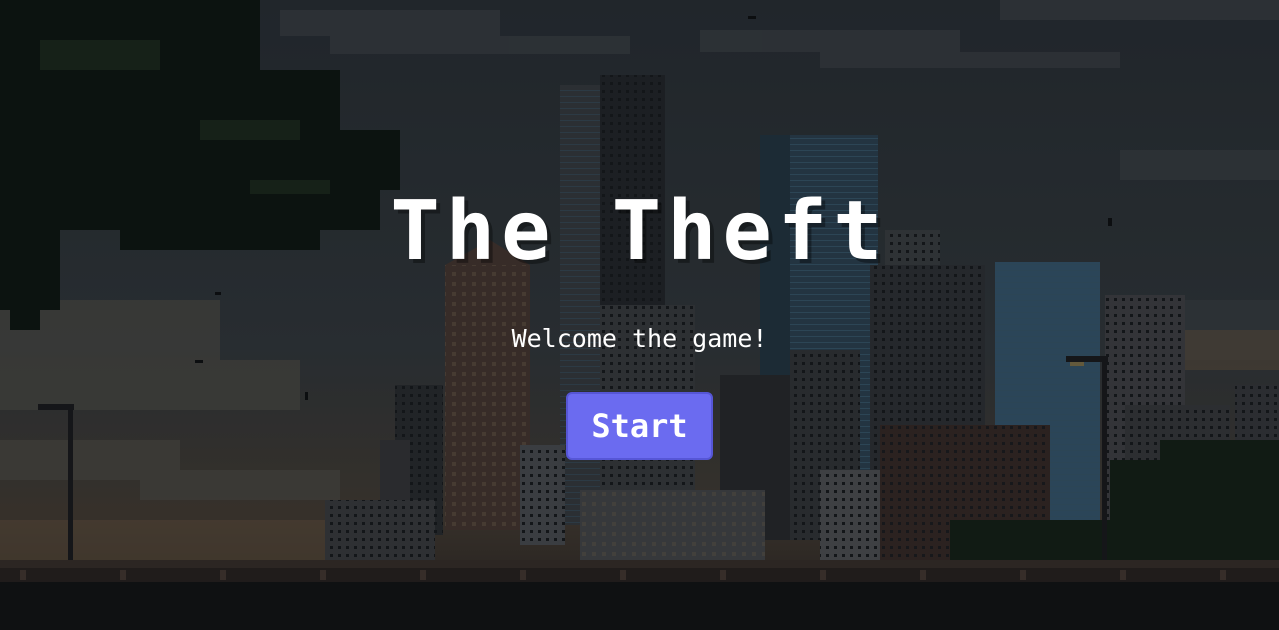  I want to click on start-button: Start, so click(639, 426).